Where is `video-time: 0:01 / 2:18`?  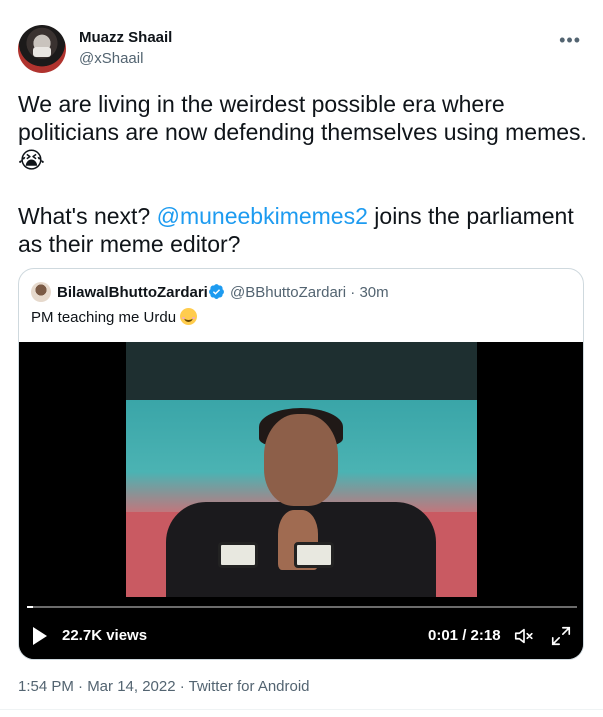 video-time: 0:01 / 2:18 is located at coordinates (464, 635).